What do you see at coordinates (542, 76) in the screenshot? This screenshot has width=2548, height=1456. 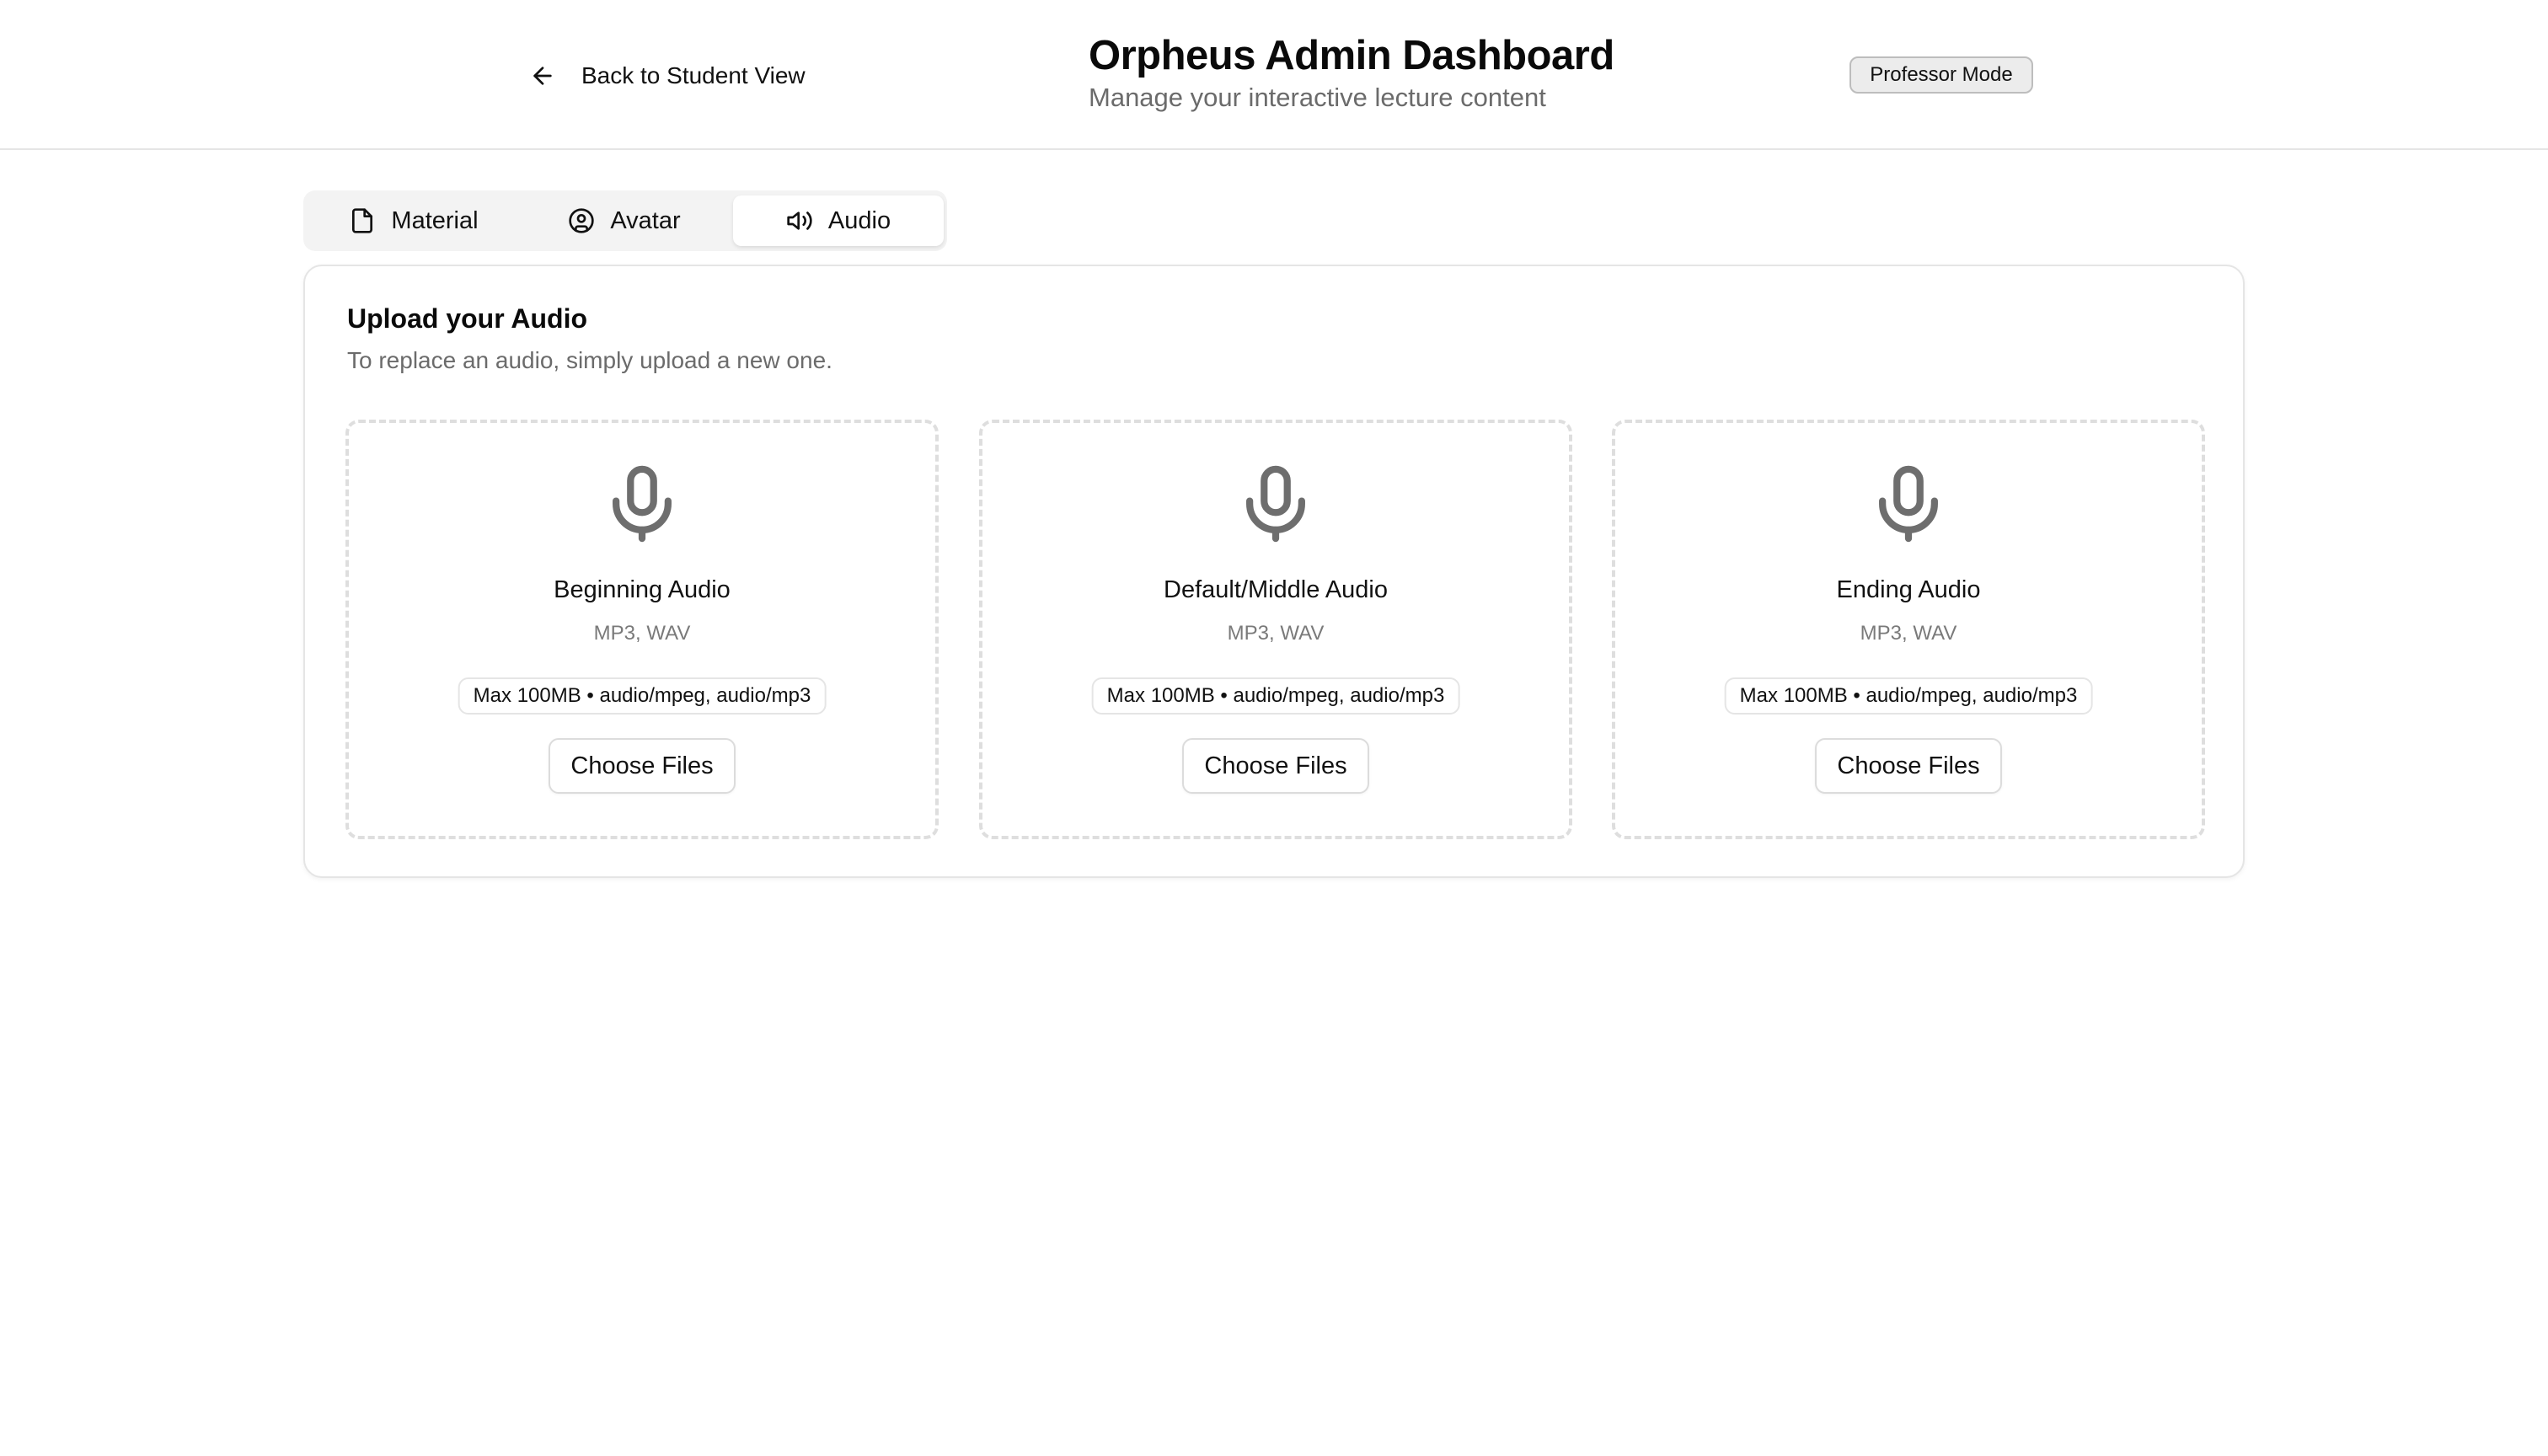 I see `arrow-left-icon` at bounding box center [542, 76].